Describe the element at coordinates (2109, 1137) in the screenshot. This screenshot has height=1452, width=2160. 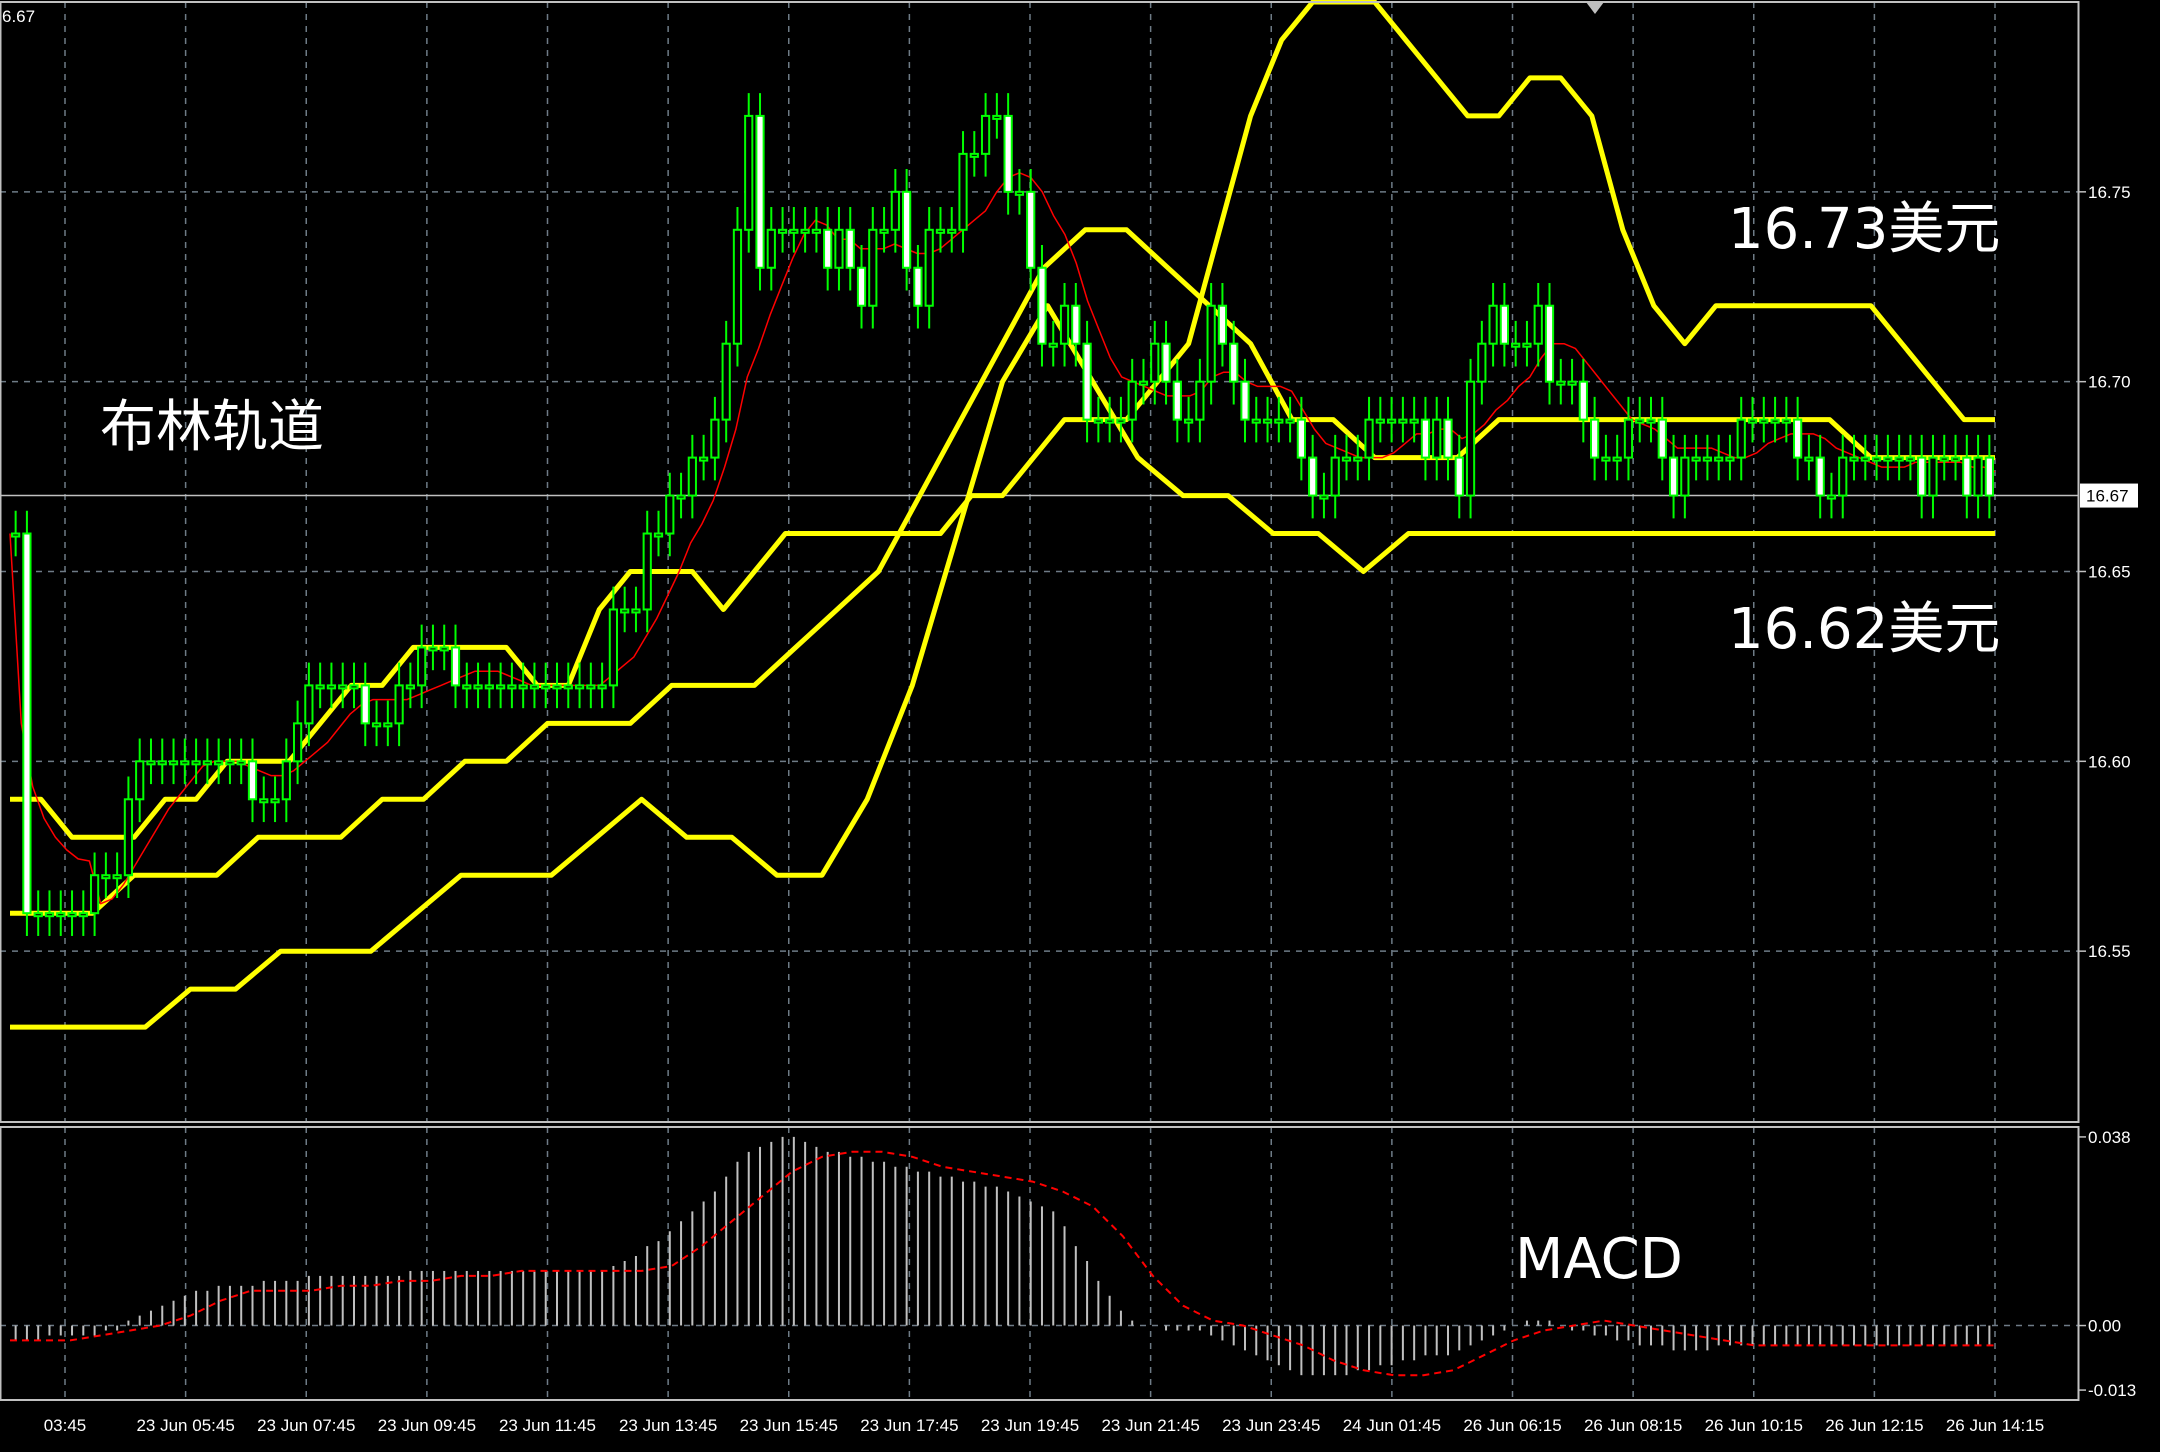
I see `macd-tick-label: 0.038` at that location.